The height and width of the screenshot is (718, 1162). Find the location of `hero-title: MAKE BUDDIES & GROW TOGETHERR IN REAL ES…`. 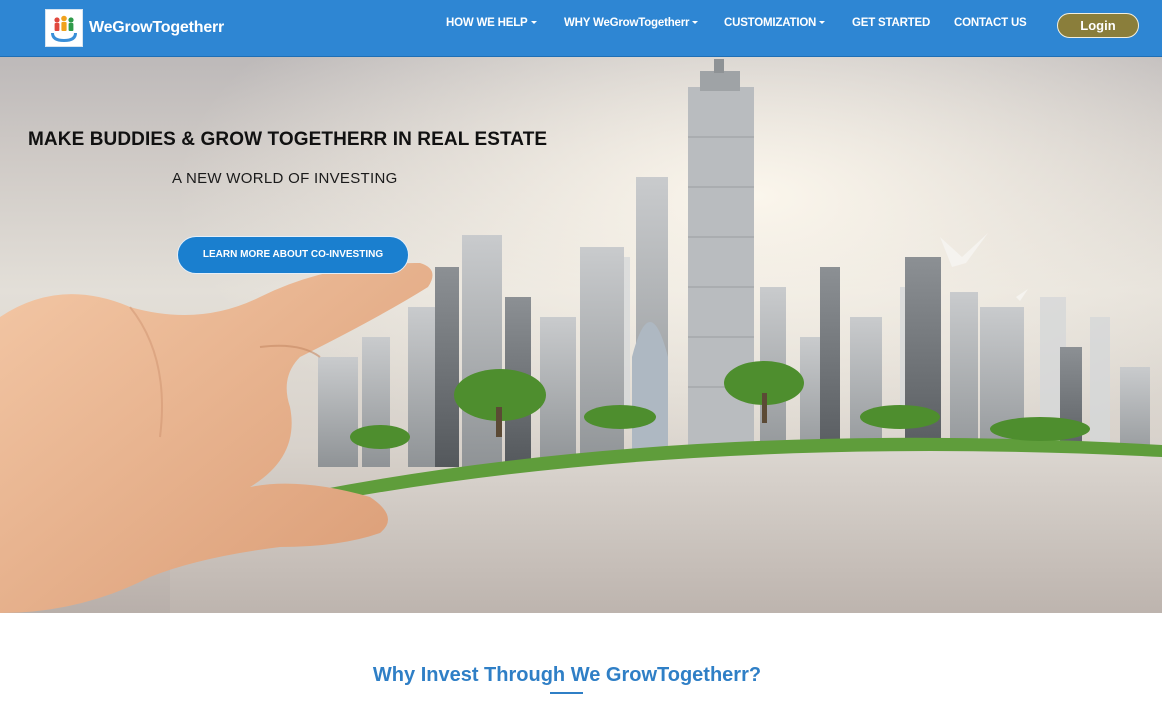

hero-title: MAKE BUDDIES & GROW TOGETHERR IN REAL ES… is located at coordinates (288, 139).